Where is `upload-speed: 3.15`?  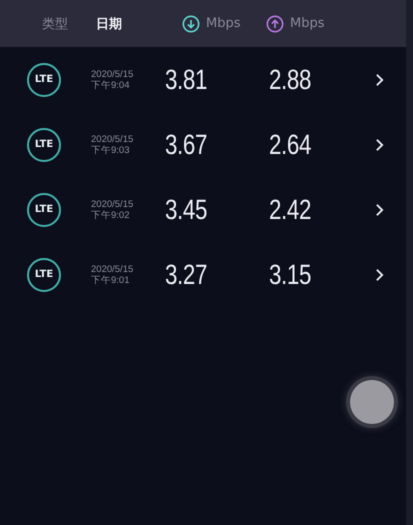 upload-speed: 3.15 is located at coordinates (290, 274).